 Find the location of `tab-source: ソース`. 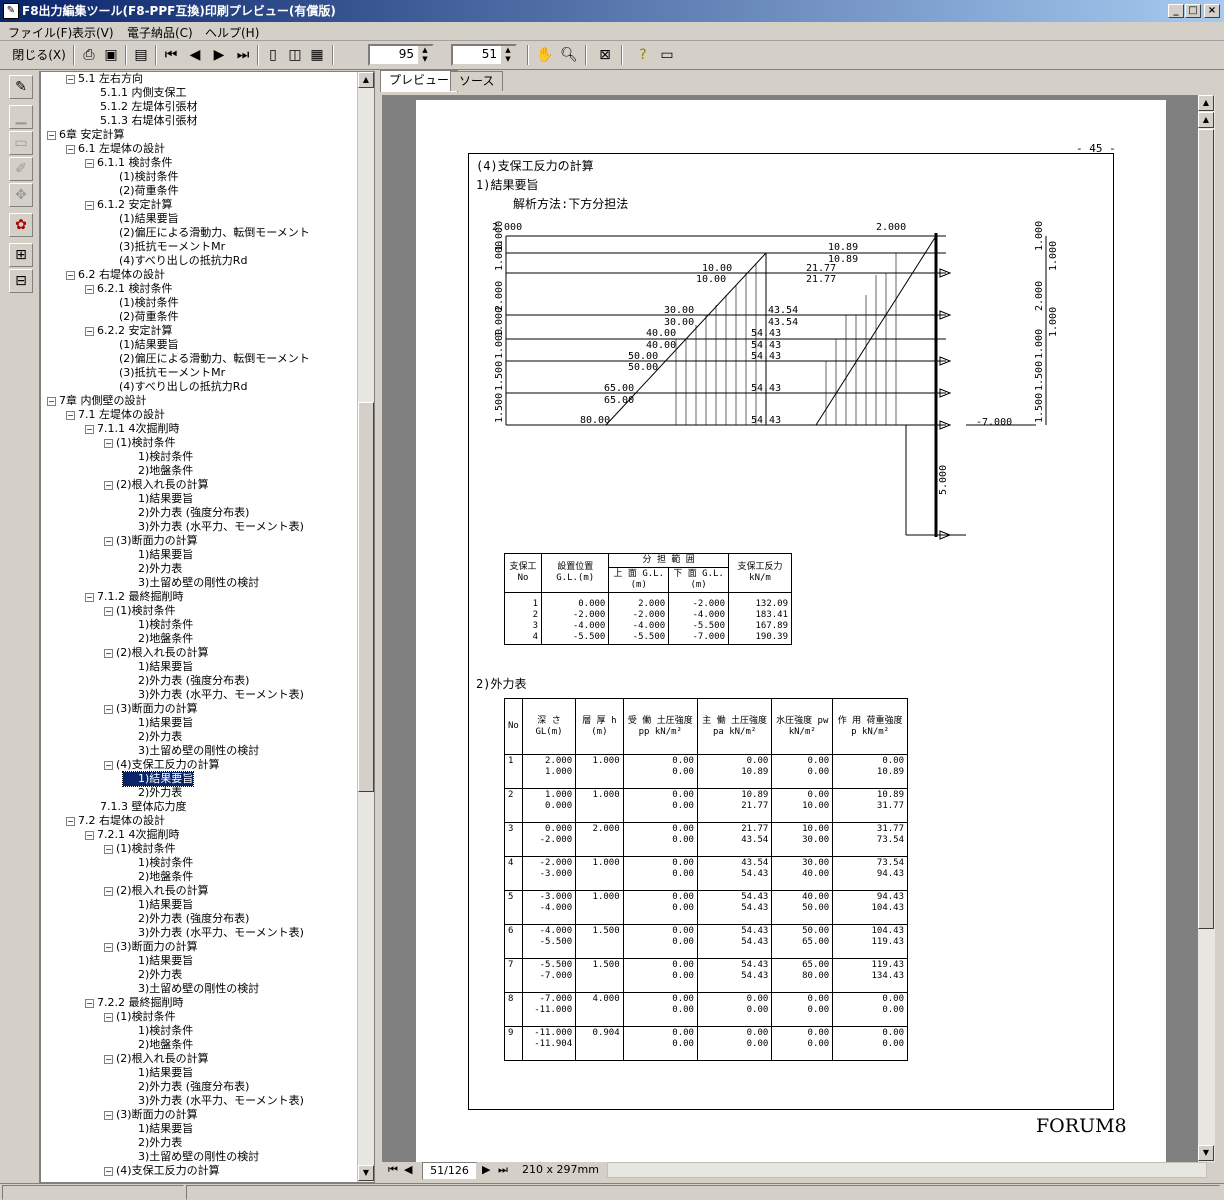

tab-source: ソース is located at coordinates (477, 81).